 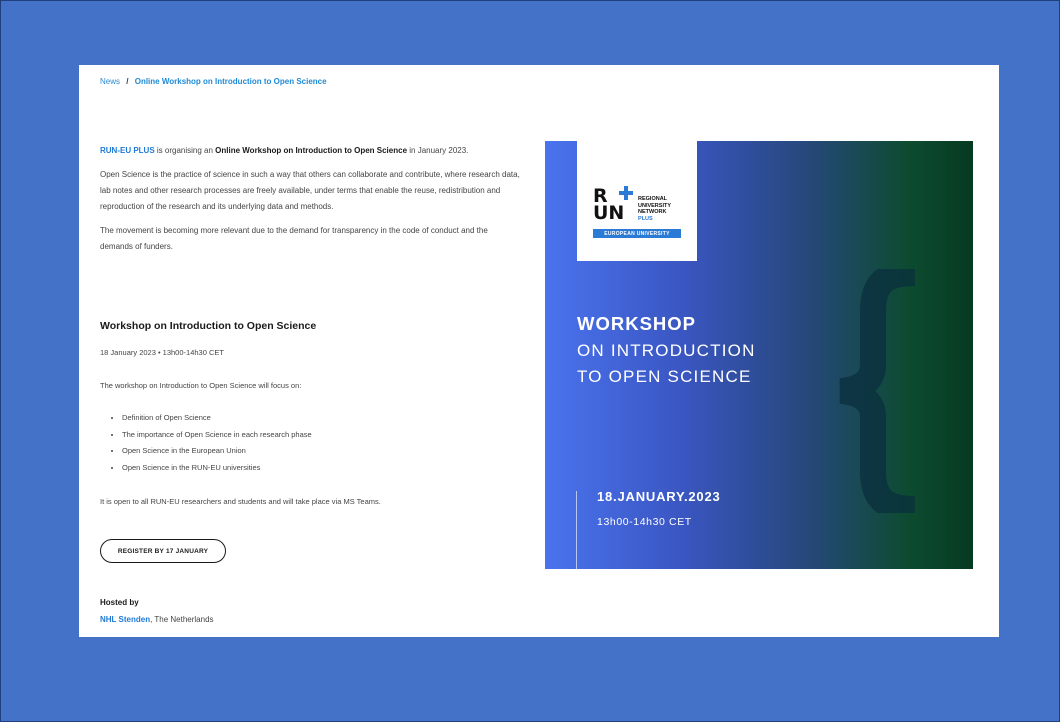 What do you see at coordinates (119, 602) in the screenshot?
I see `hosted-by-label: Hosted by` at bounding box center [119, 602].